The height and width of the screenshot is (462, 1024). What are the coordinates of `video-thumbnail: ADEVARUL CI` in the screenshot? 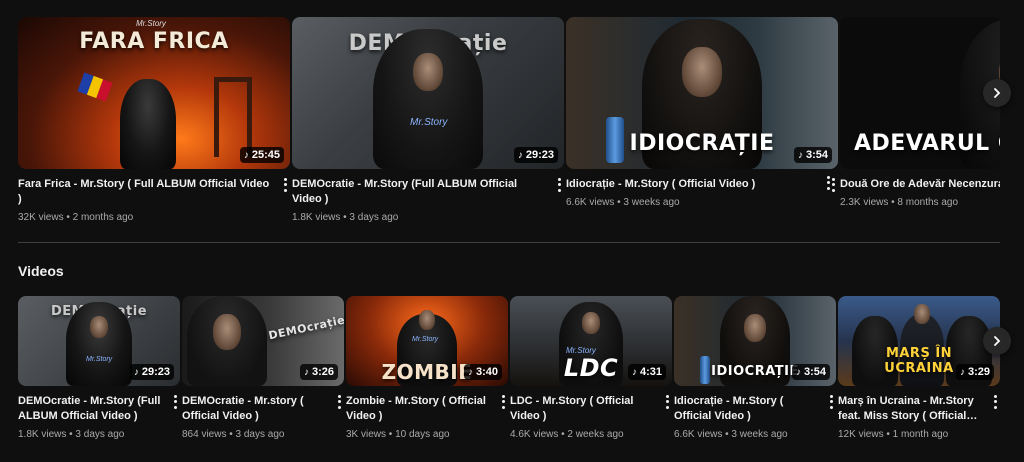 It's located at (920, 93).